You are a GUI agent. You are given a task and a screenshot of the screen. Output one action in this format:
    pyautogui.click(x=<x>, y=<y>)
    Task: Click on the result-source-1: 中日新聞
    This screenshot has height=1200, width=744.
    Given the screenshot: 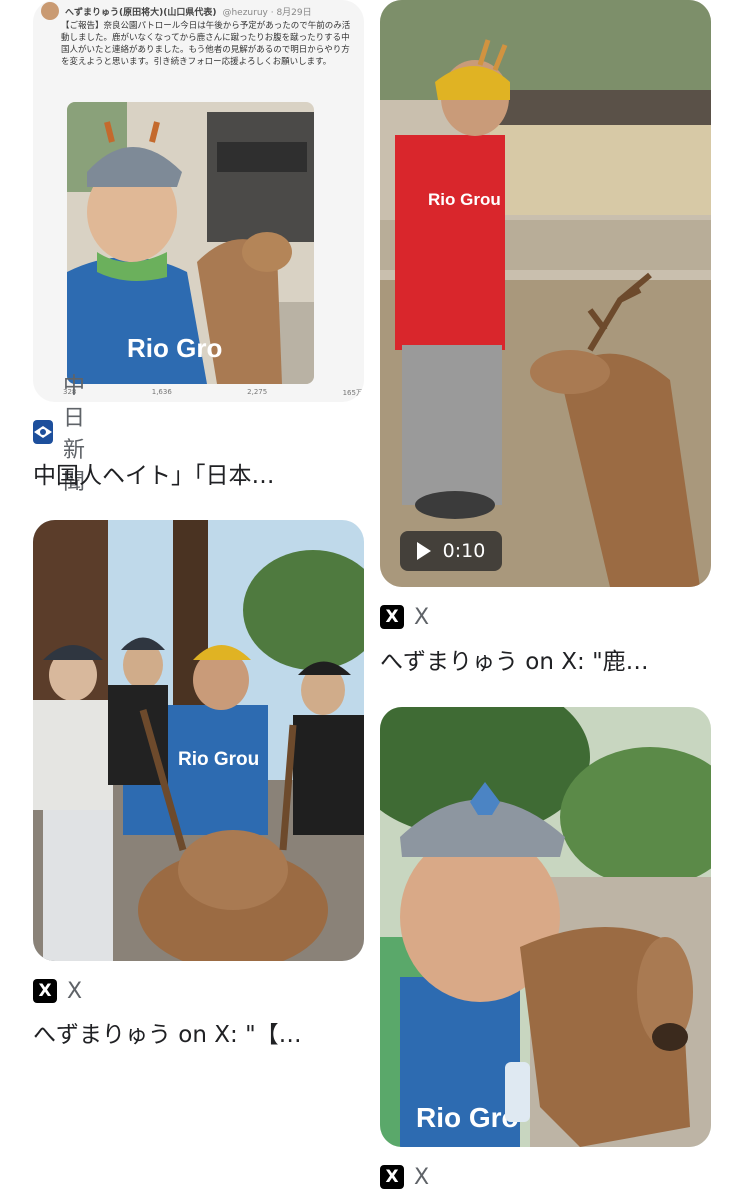 What is the action you would take?
    pyautogui.click(x=61, y=434)
    